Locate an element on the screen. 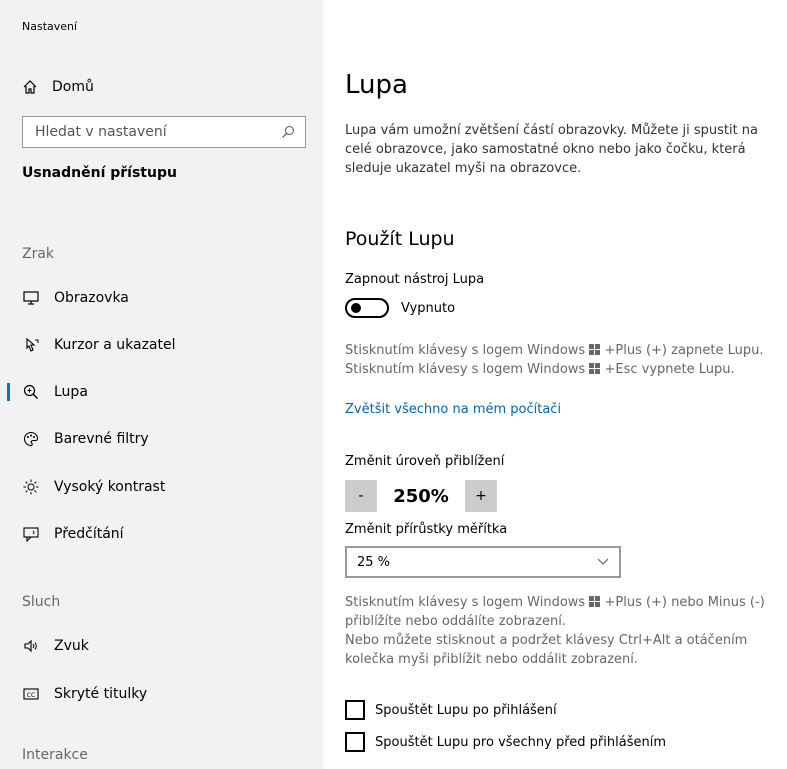 The image size is (787, 769). sidebar-item-high-contrast: Vysoký kontrast is located at coordinates (161, 487).